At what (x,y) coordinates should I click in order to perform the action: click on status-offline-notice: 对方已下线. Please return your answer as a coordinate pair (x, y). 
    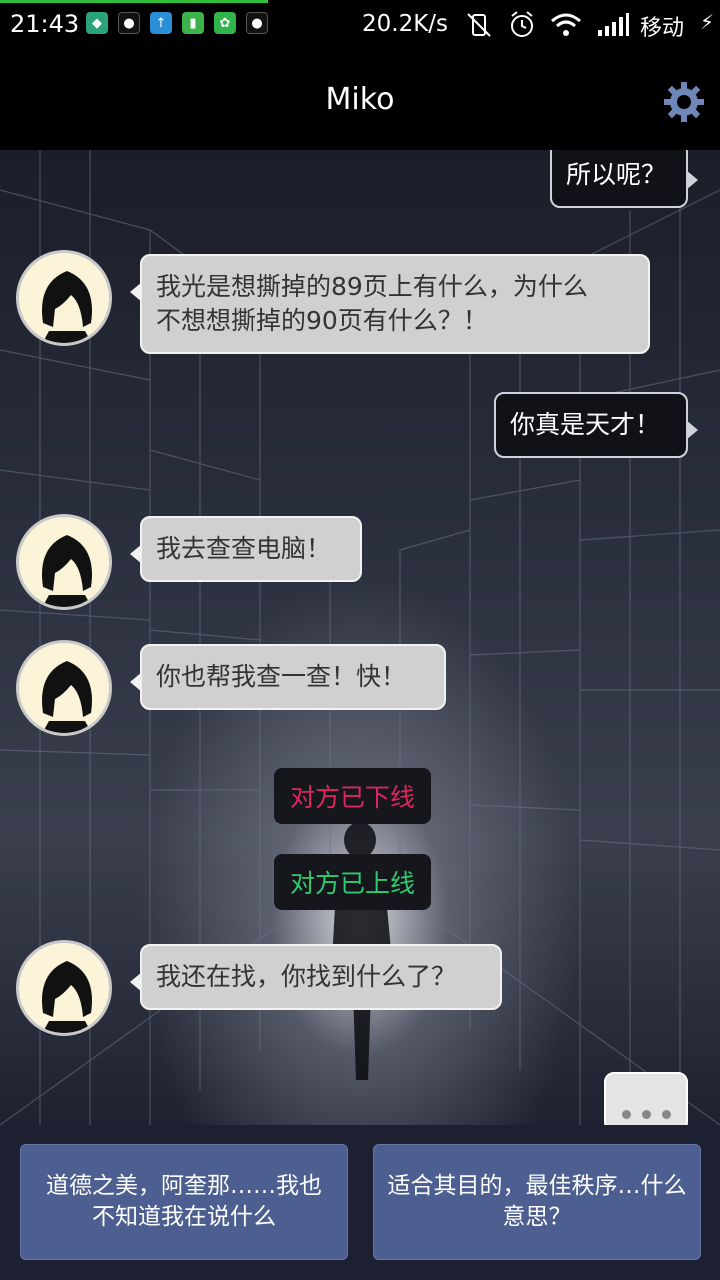
    Looking at the image, I should click on (353, 796).